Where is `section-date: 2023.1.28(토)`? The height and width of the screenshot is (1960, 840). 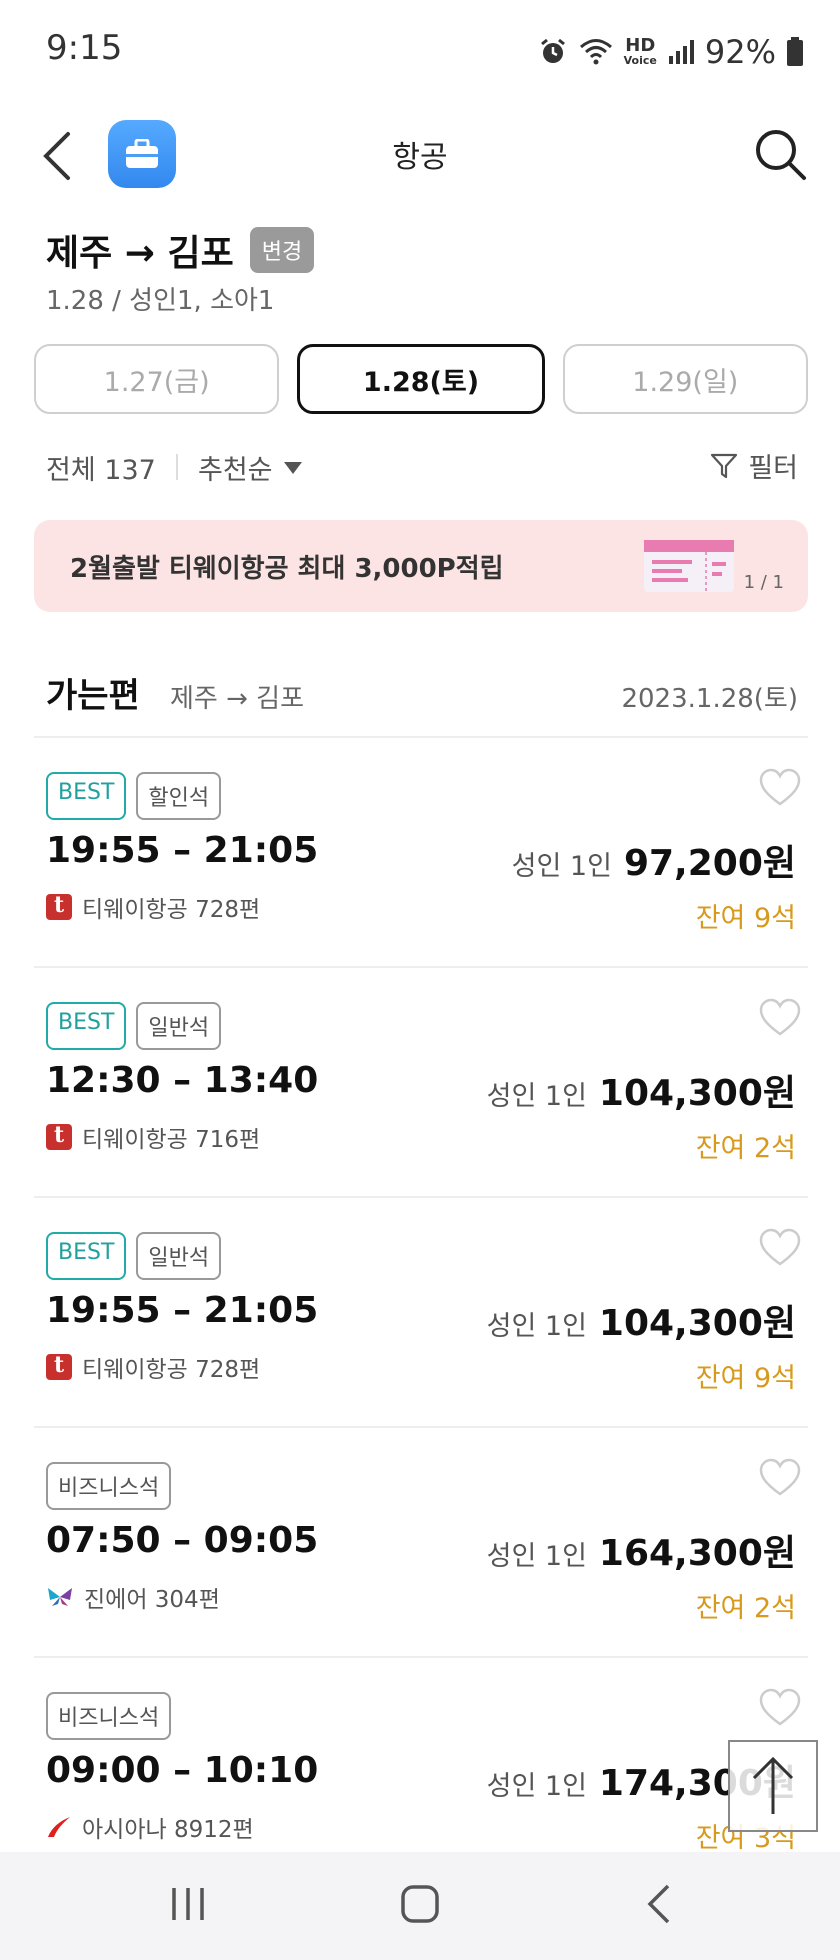
section-date: 2023.1.28(토) is located at coordinates (709, 699).